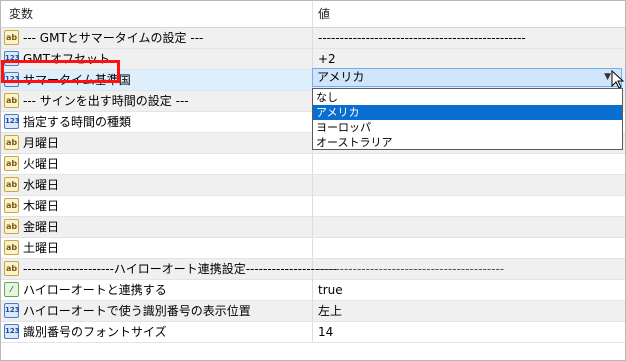 This screenshot has width=626, height=361. What do you see at coordinates (607, 77) in the screenshot?
I see `chevron-down-icon: ▼` at bounding box center [607, 77].